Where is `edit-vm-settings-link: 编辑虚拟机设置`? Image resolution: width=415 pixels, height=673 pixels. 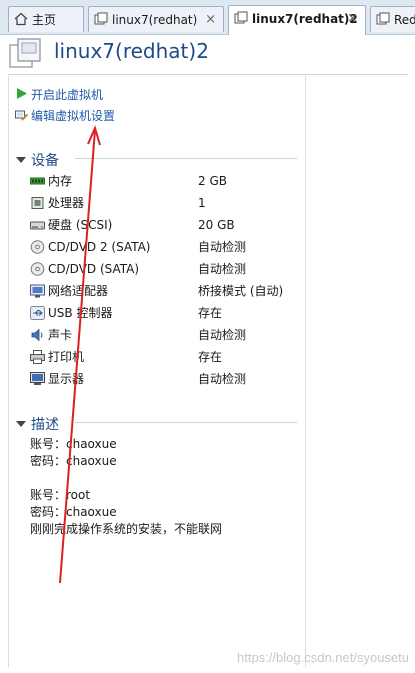 edit-vm-settings-link: 编辑虚拟机设置 is located at coordinates (65, 115).